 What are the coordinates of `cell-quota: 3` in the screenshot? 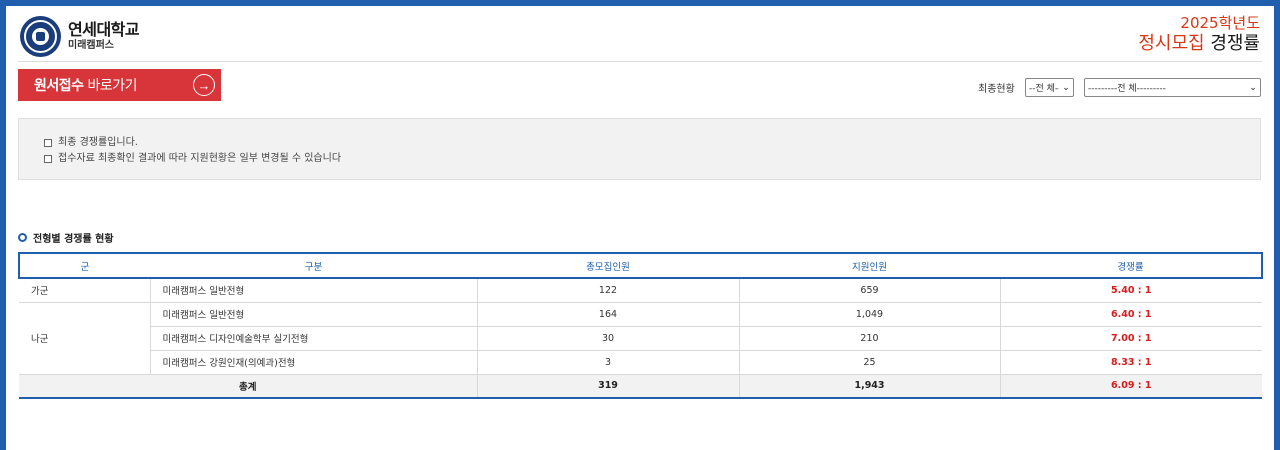 It's located at (608, 362).